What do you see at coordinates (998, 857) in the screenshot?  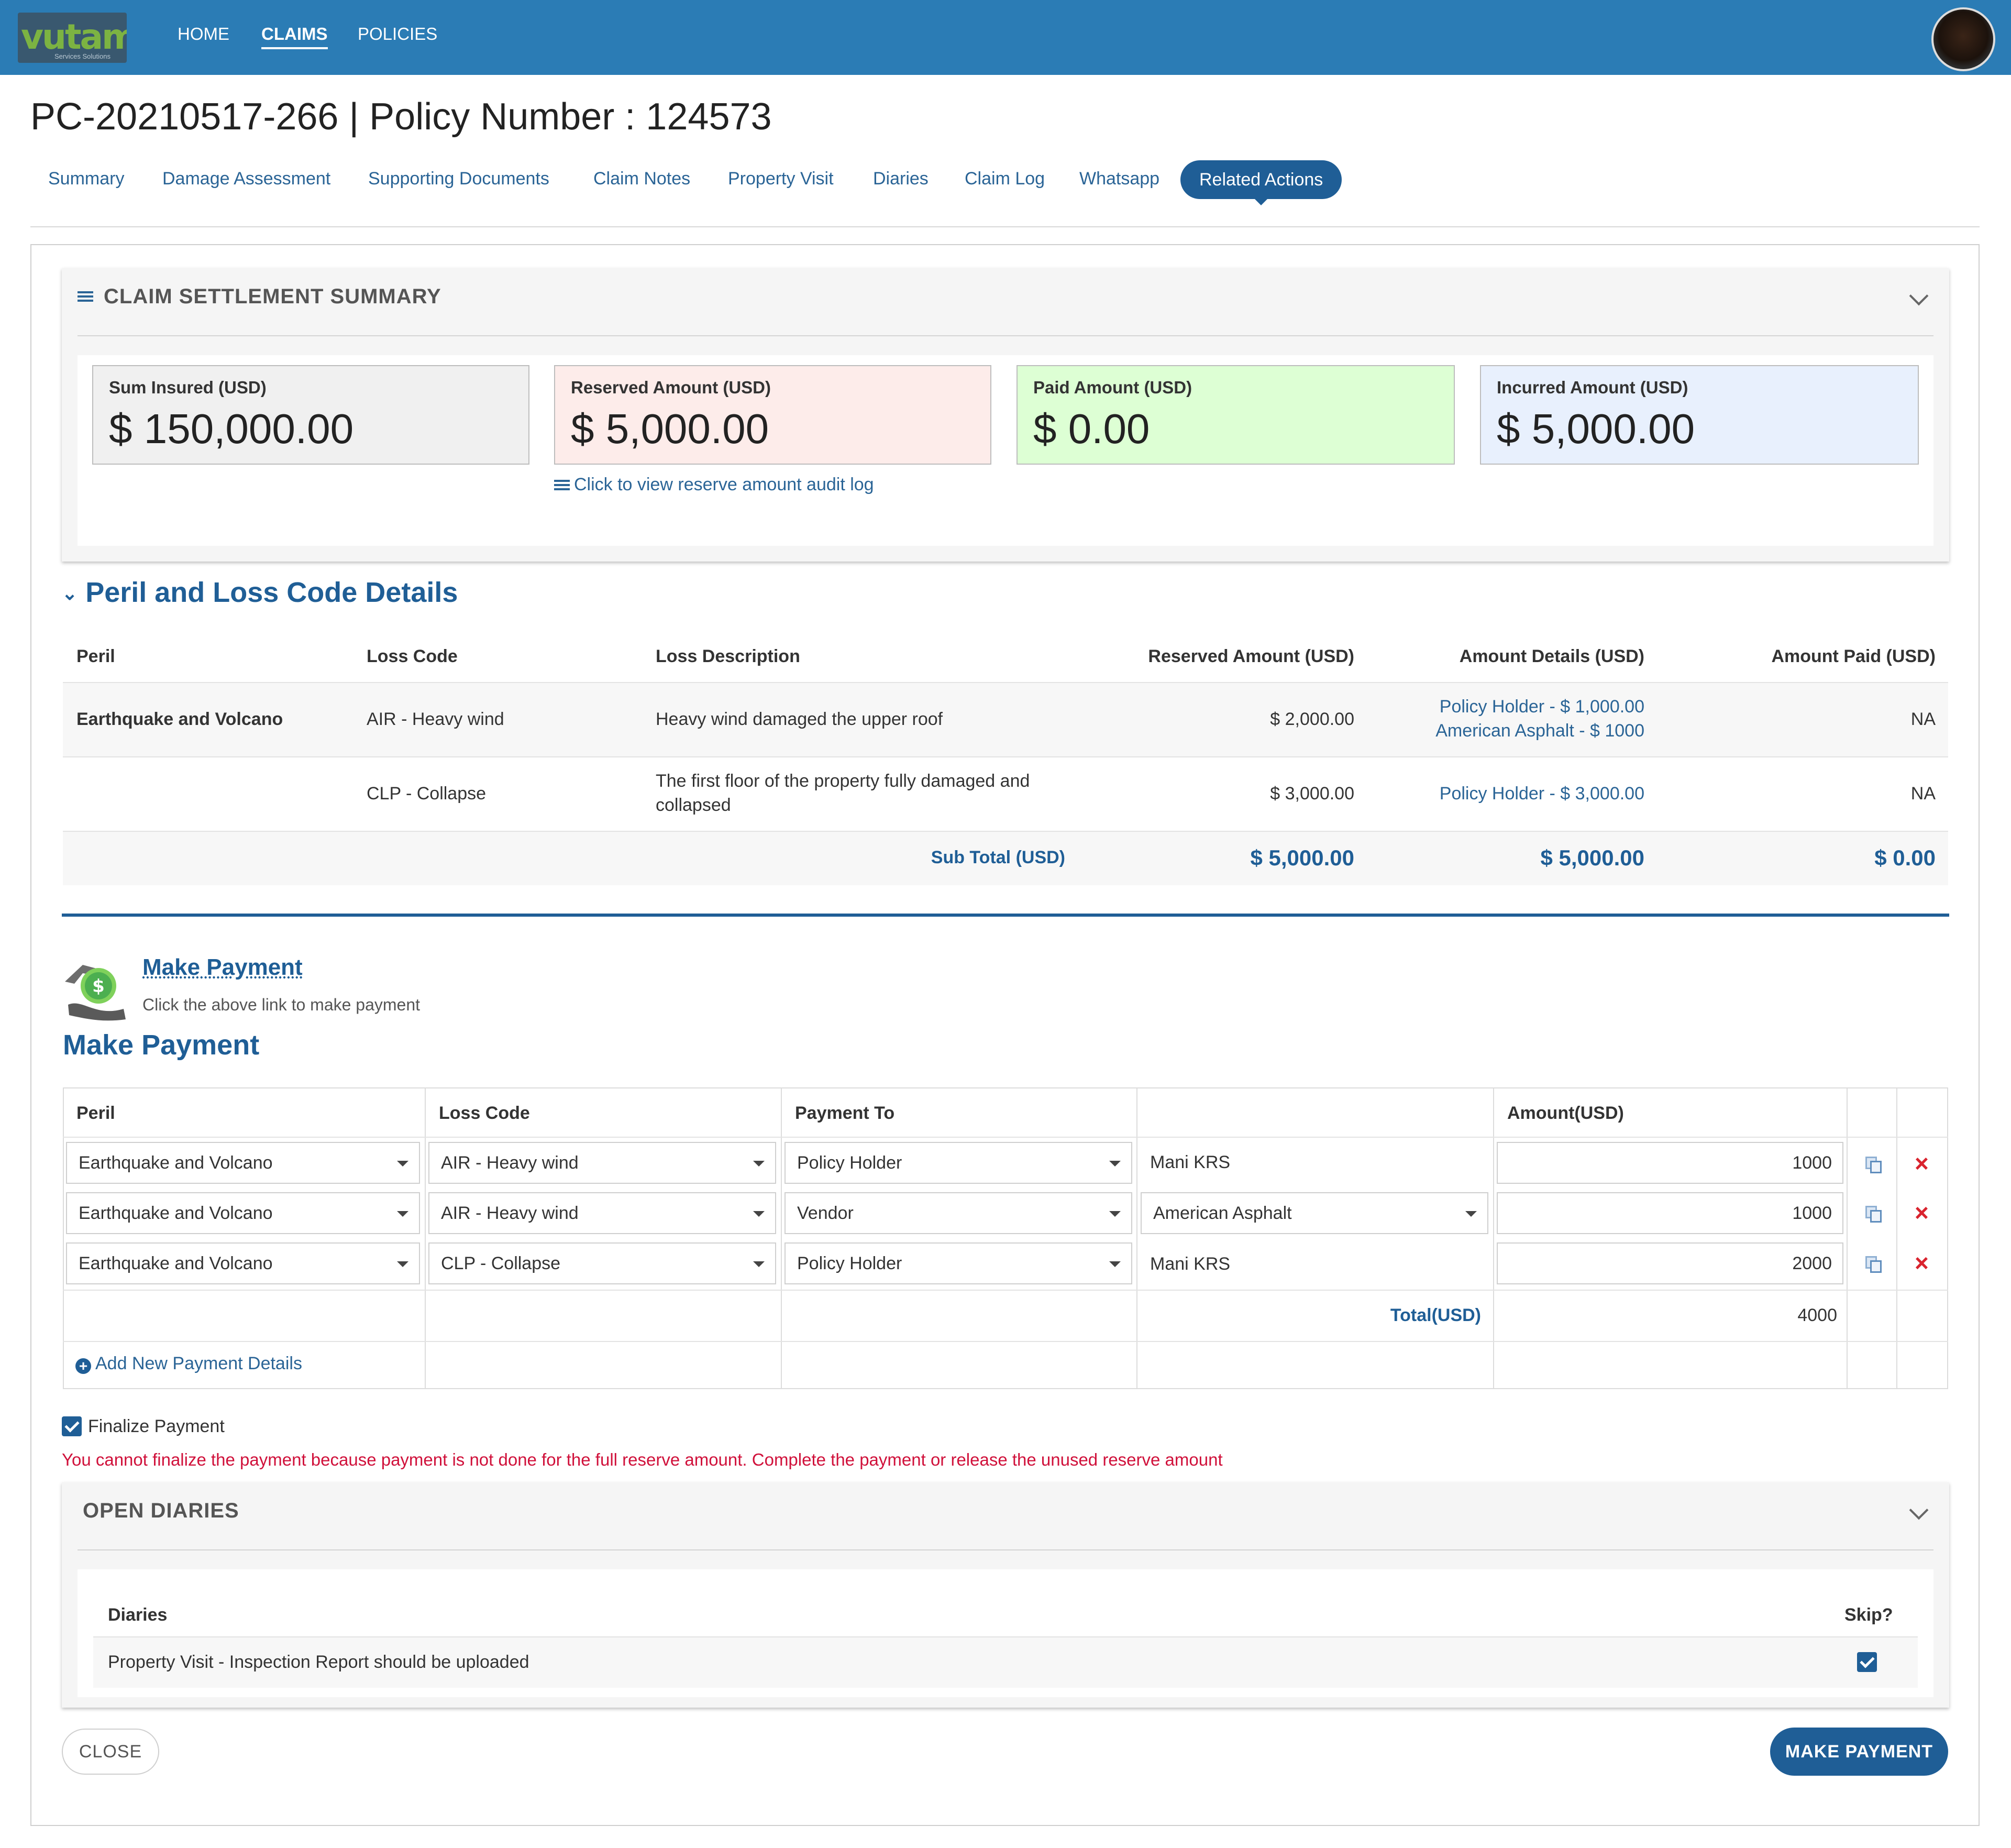 I see `subtotal-label: Sub Total (USD)` at bounding box center [998, 857].